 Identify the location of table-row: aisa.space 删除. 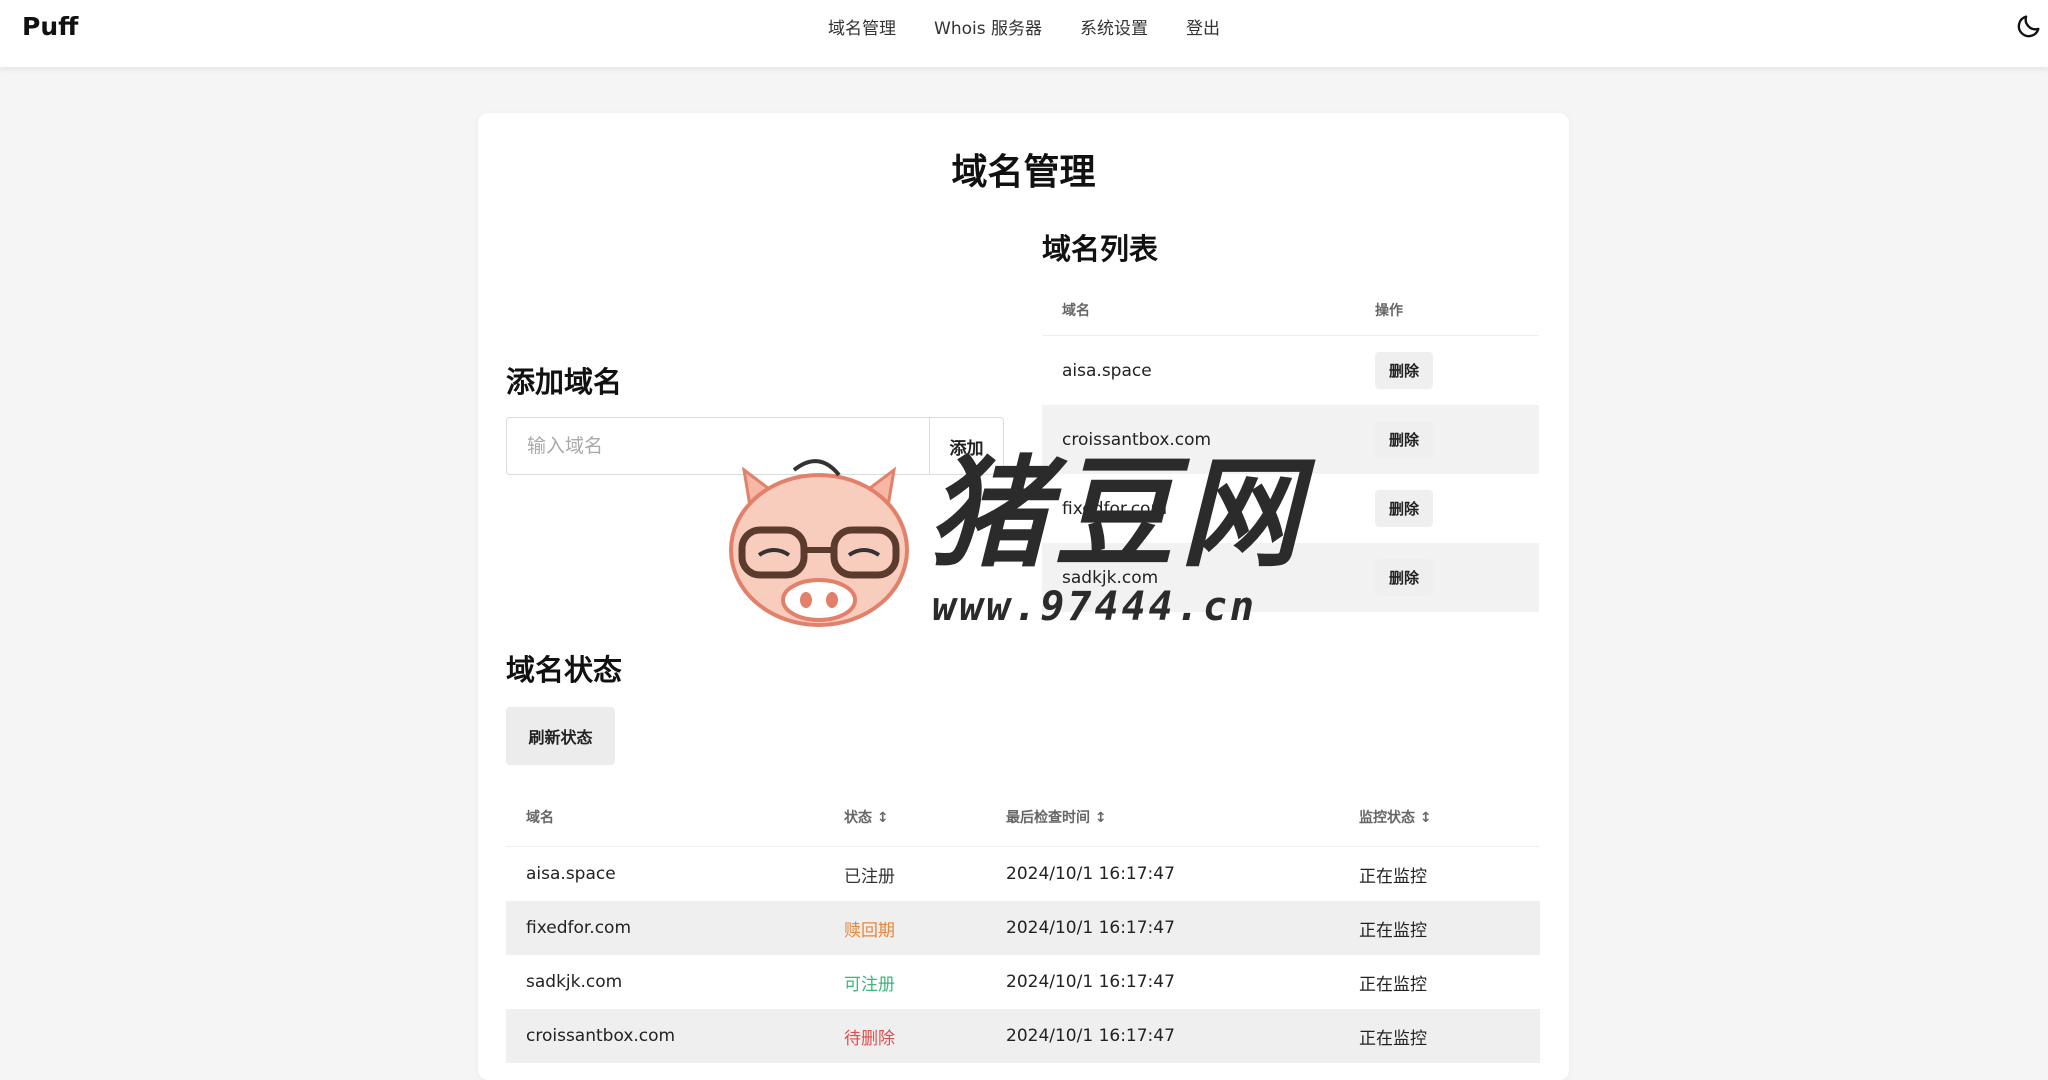
(1290, 371).